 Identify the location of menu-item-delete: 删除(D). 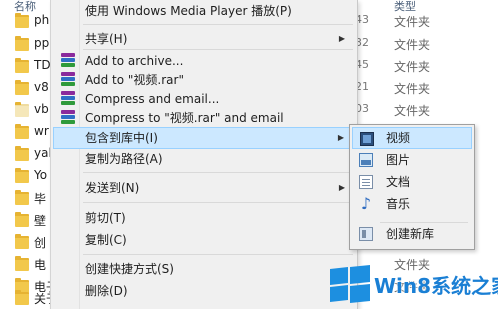
(204, 291).